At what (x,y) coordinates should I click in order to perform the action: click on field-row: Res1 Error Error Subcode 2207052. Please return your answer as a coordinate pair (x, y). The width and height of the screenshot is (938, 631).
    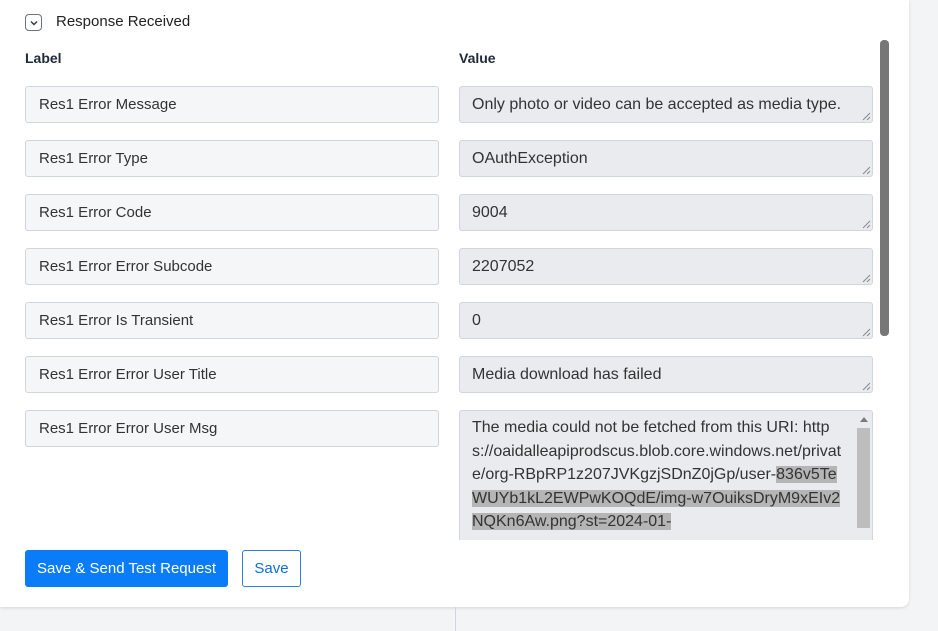
    Looking at the image, I should click on (446, 266).